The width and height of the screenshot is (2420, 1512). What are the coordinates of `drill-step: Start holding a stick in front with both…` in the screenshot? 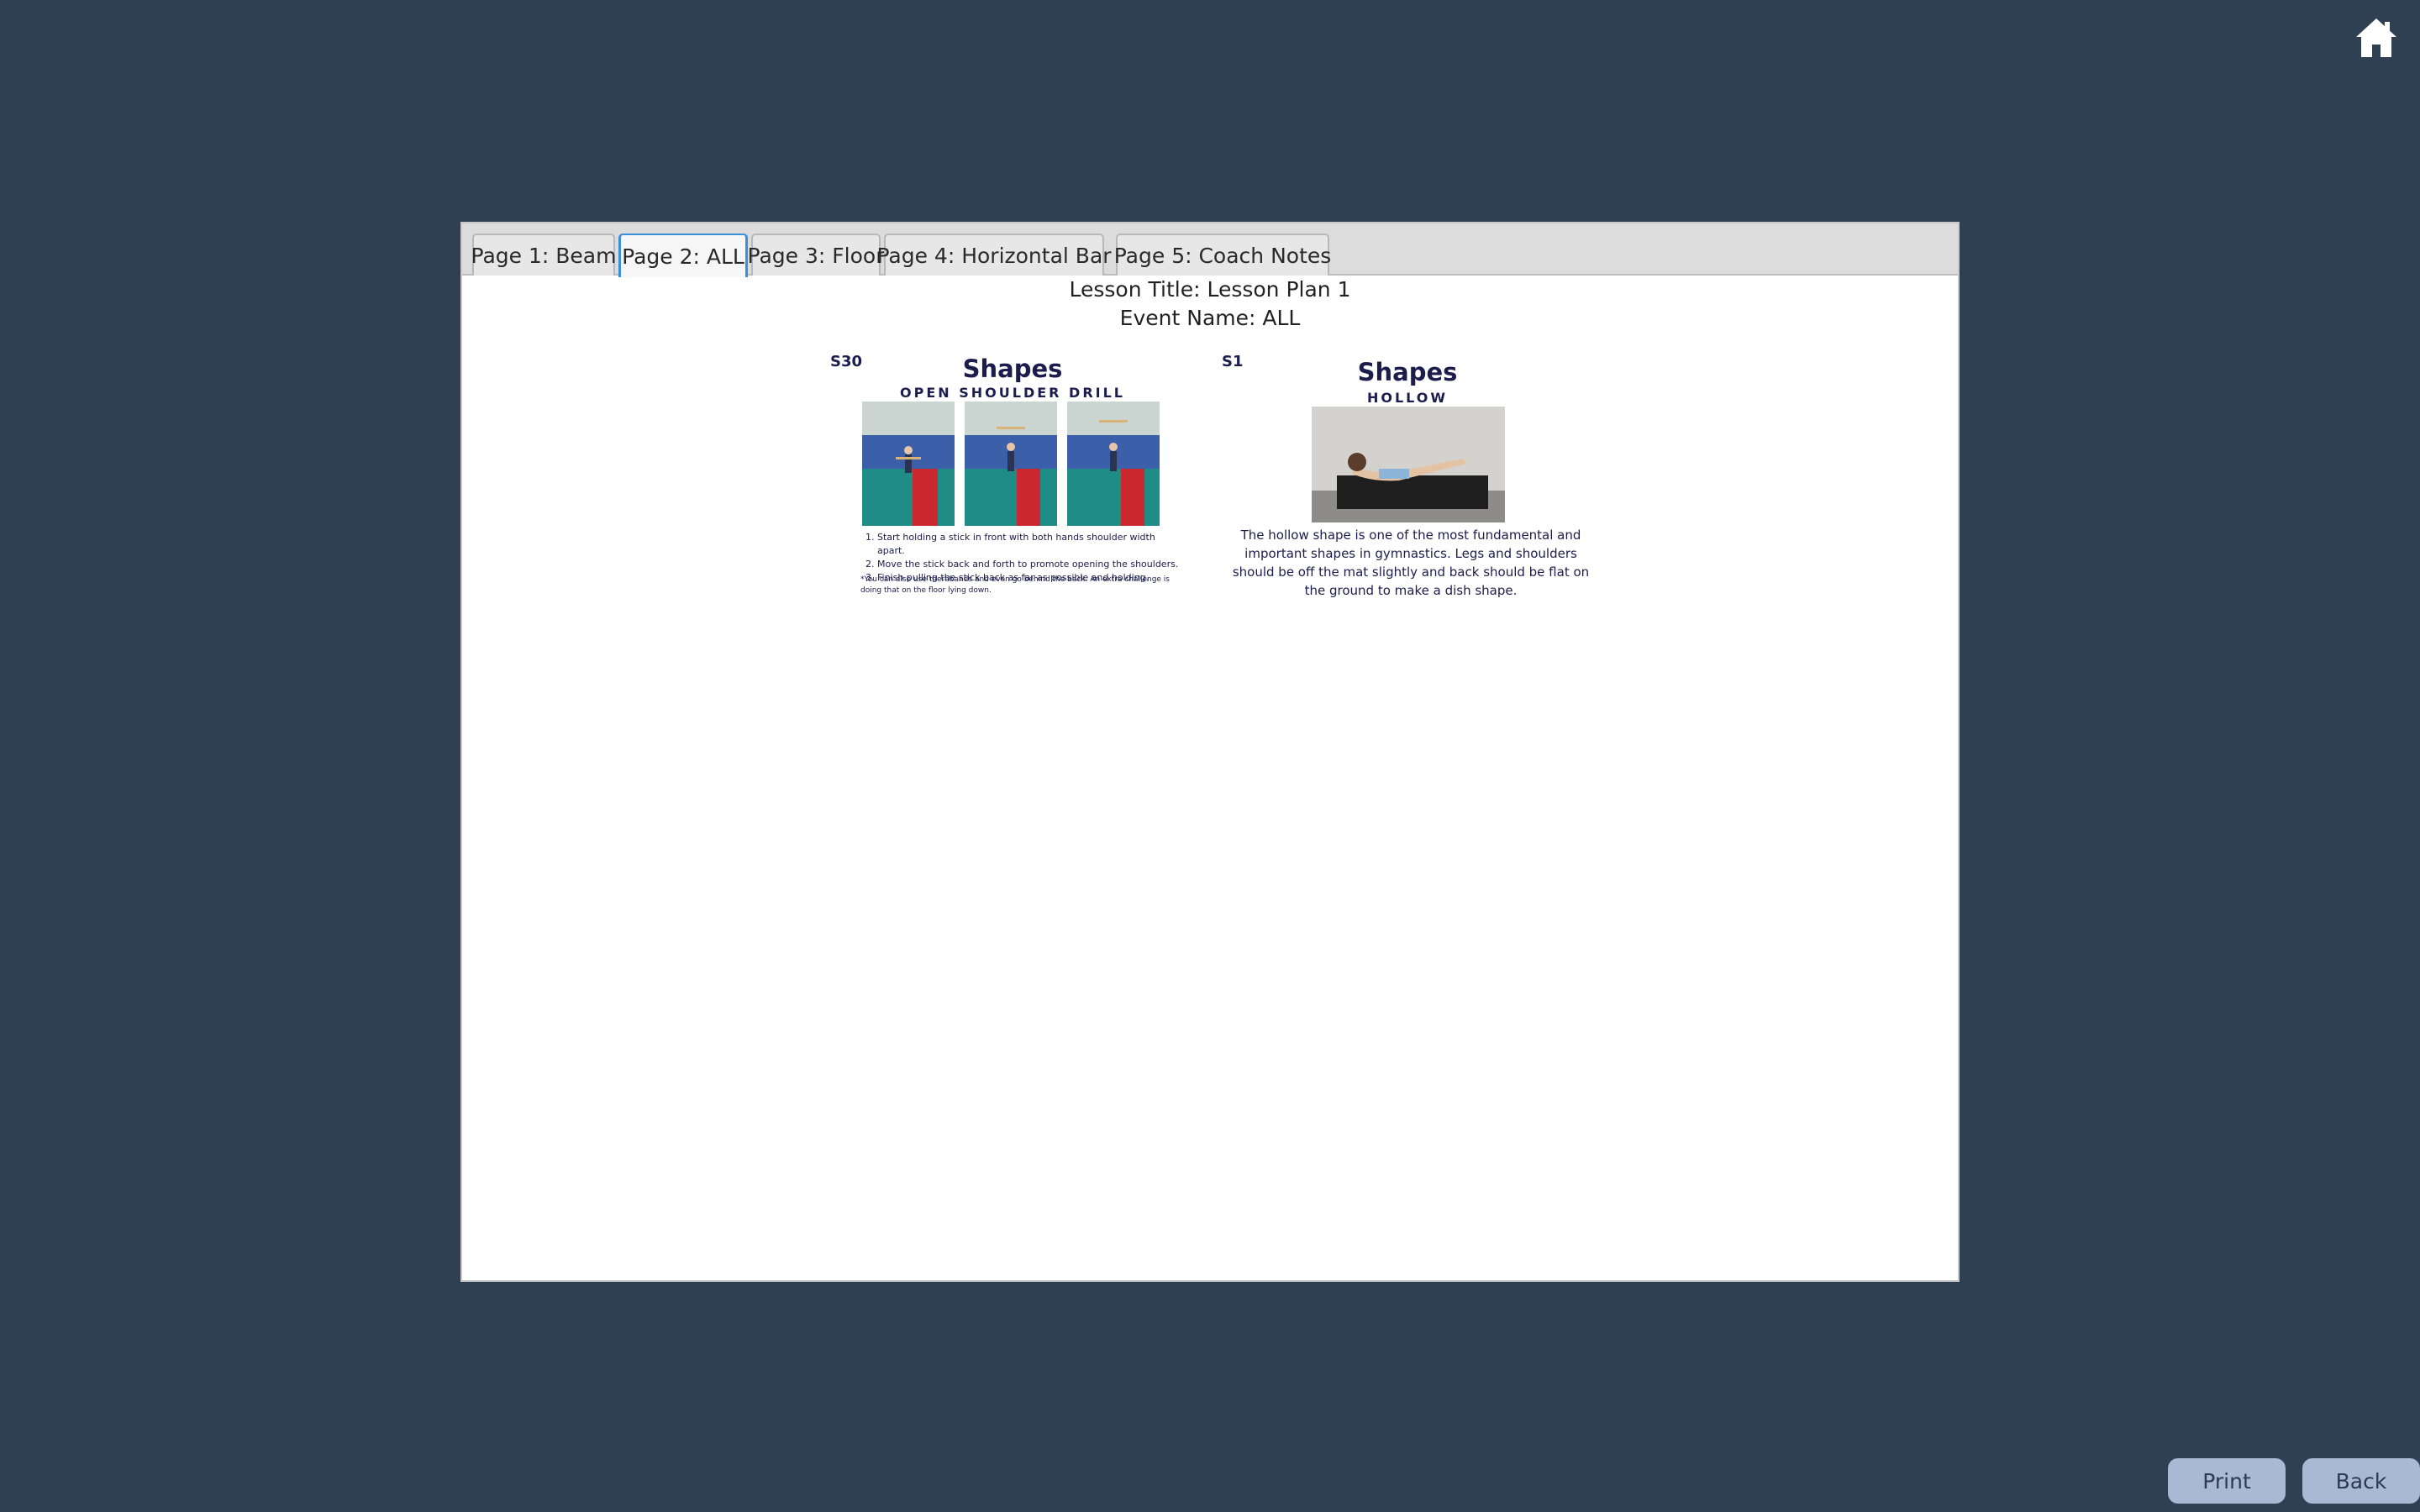 It's located at (1029, 544).